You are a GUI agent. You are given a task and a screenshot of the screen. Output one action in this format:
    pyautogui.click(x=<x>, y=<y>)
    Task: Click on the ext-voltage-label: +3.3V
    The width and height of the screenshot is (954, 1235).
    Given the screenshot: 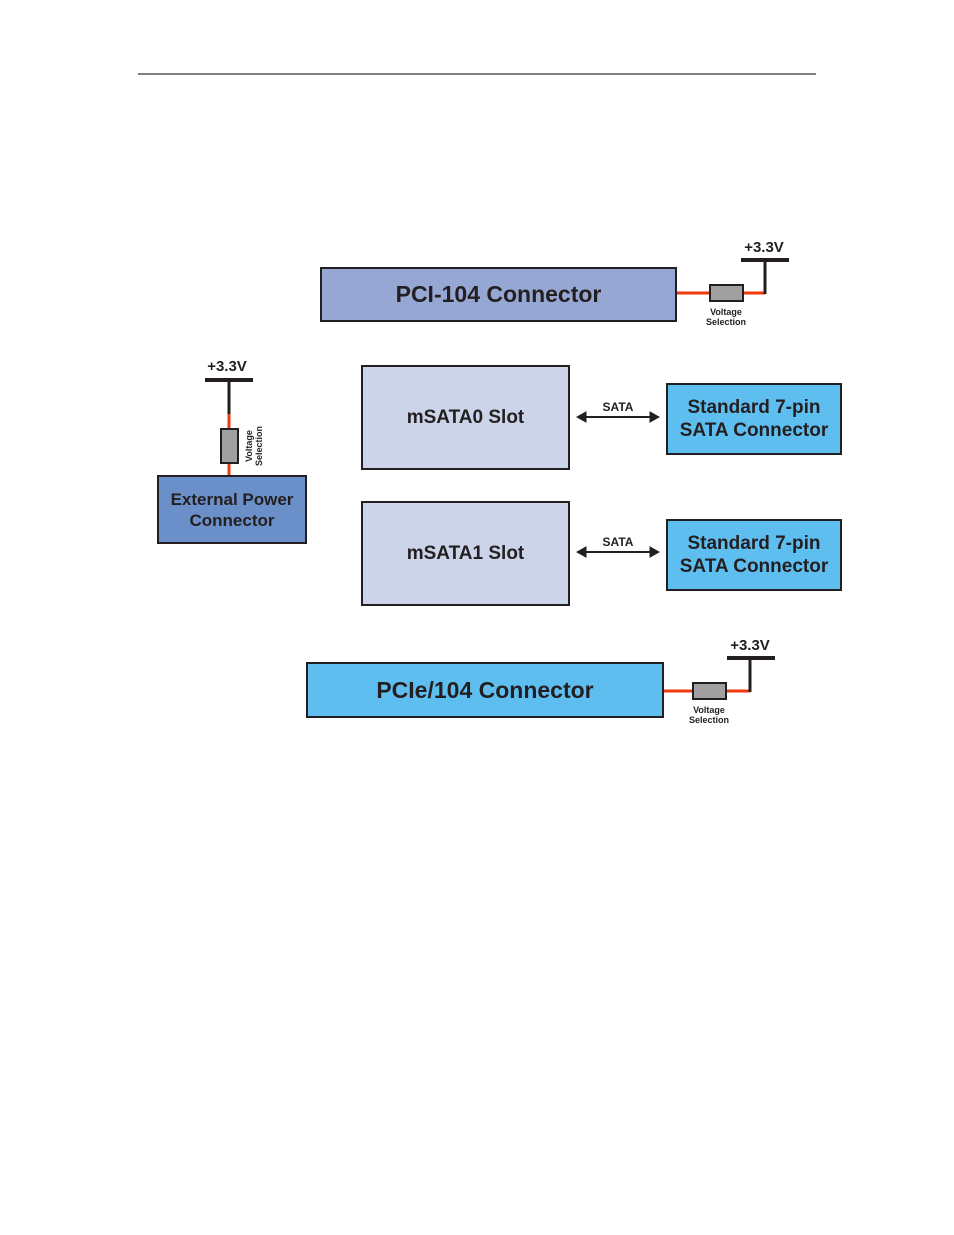 What is the action you would take?
    pyautogui.click(x=227, y=366)
    